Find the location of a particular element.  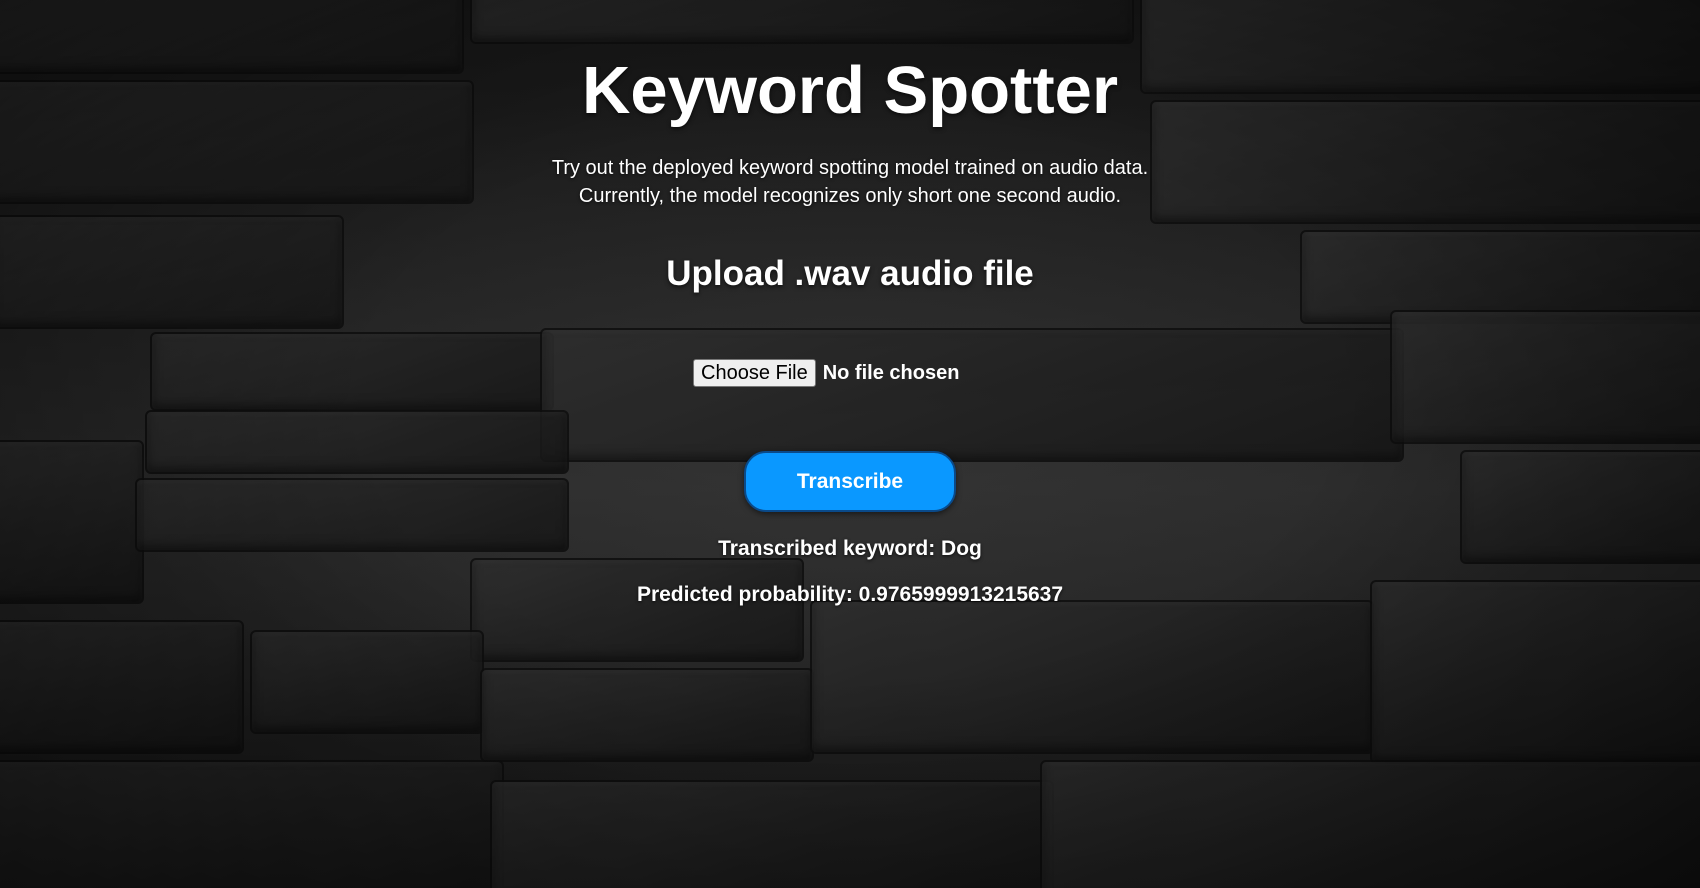

page-title: Keyword Spotter is located at coordinates (850, 90).